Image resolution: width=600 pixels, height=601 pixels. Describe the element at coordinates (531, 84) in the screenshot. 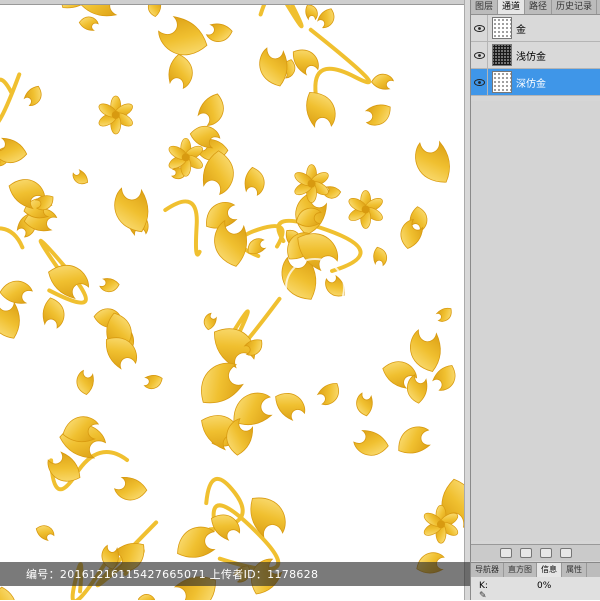

I see `channel-label: 深仿金` at that location.